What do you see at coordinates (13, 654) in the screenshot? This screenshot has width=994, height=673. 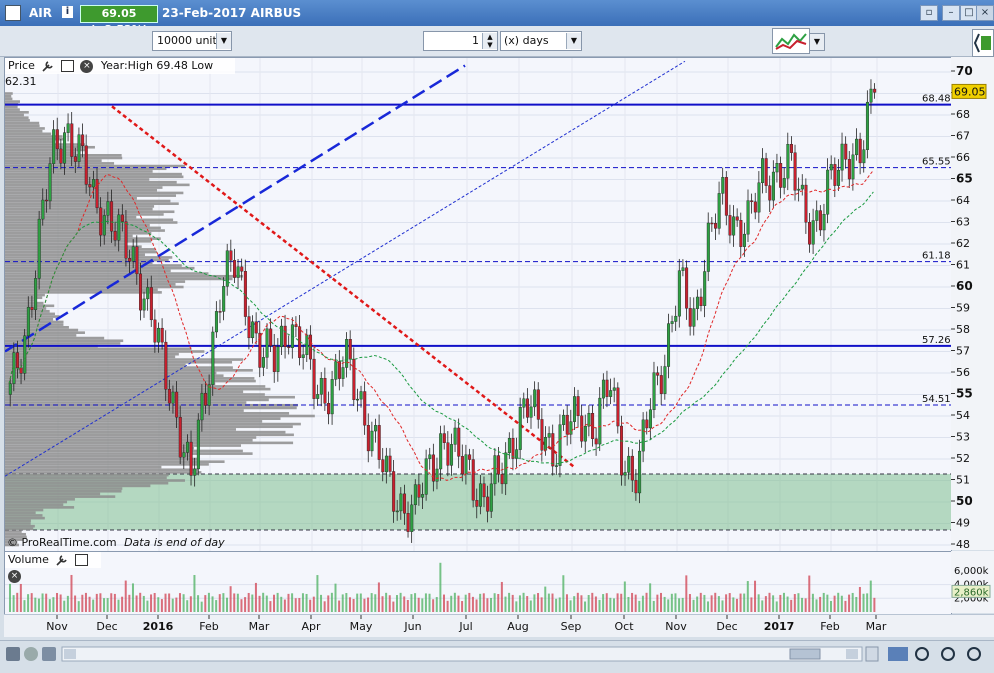 I see `lock-icon` at bounding box center [13, 654].